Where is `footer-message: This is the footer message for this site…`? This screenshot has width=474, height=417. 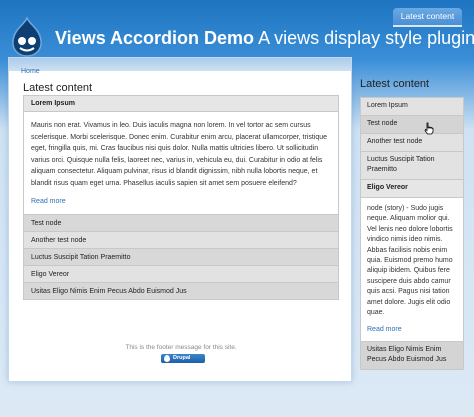
footer-message: This is the footer message for this site… is located at coordinates (181, 347).